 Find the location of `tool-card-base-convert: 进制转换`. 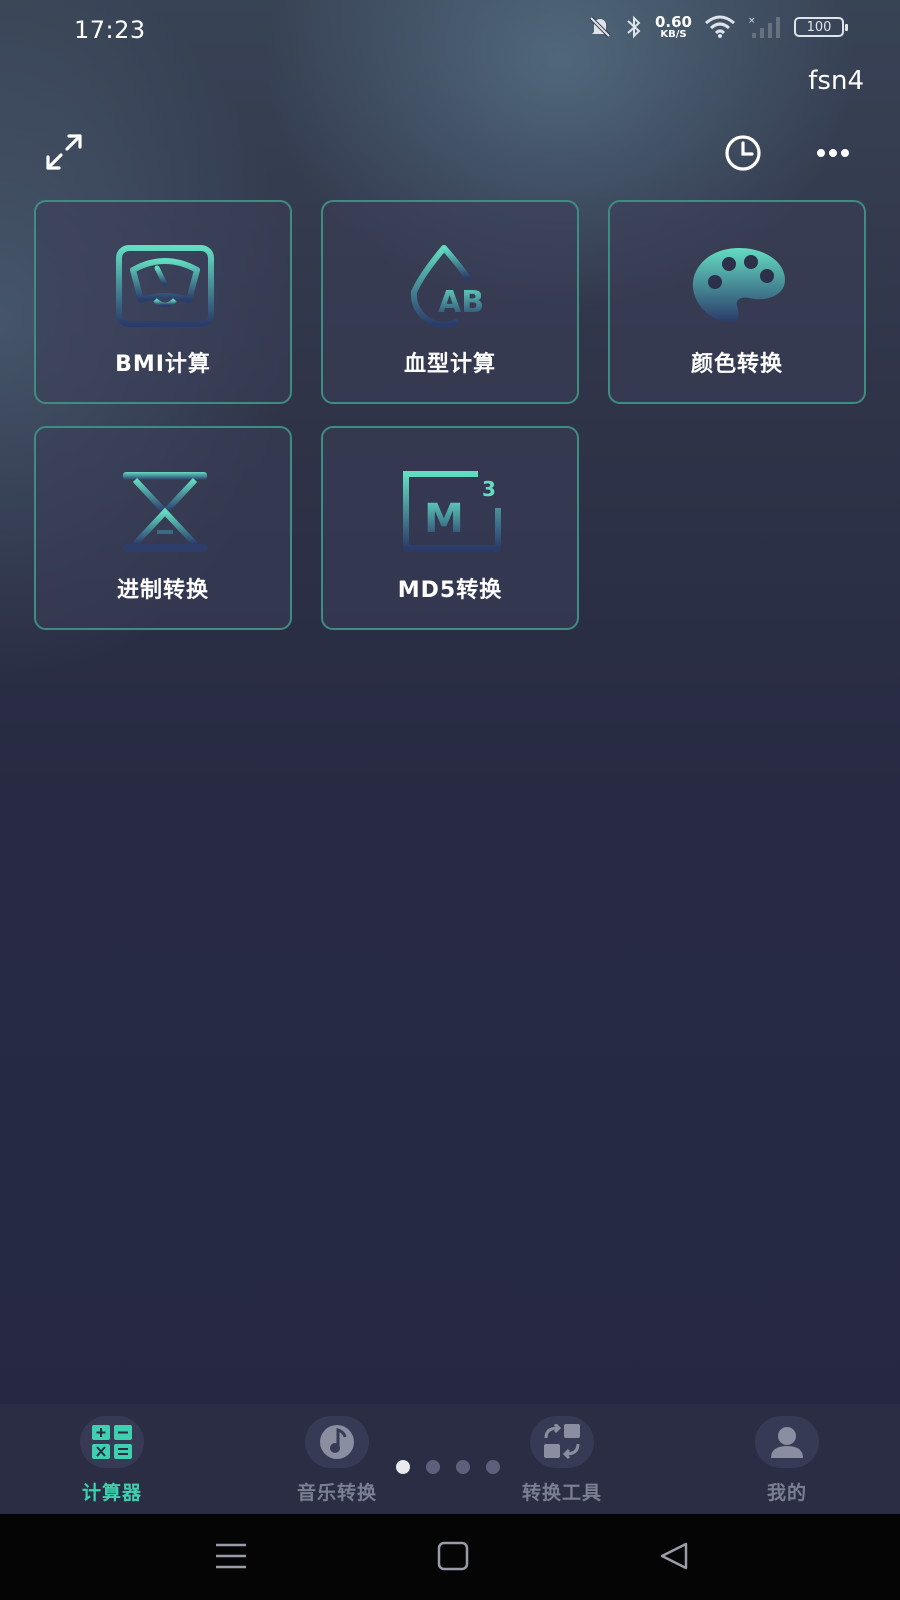

tool-card-base-convert: 进制转换 is located at coordinates (163, 528).